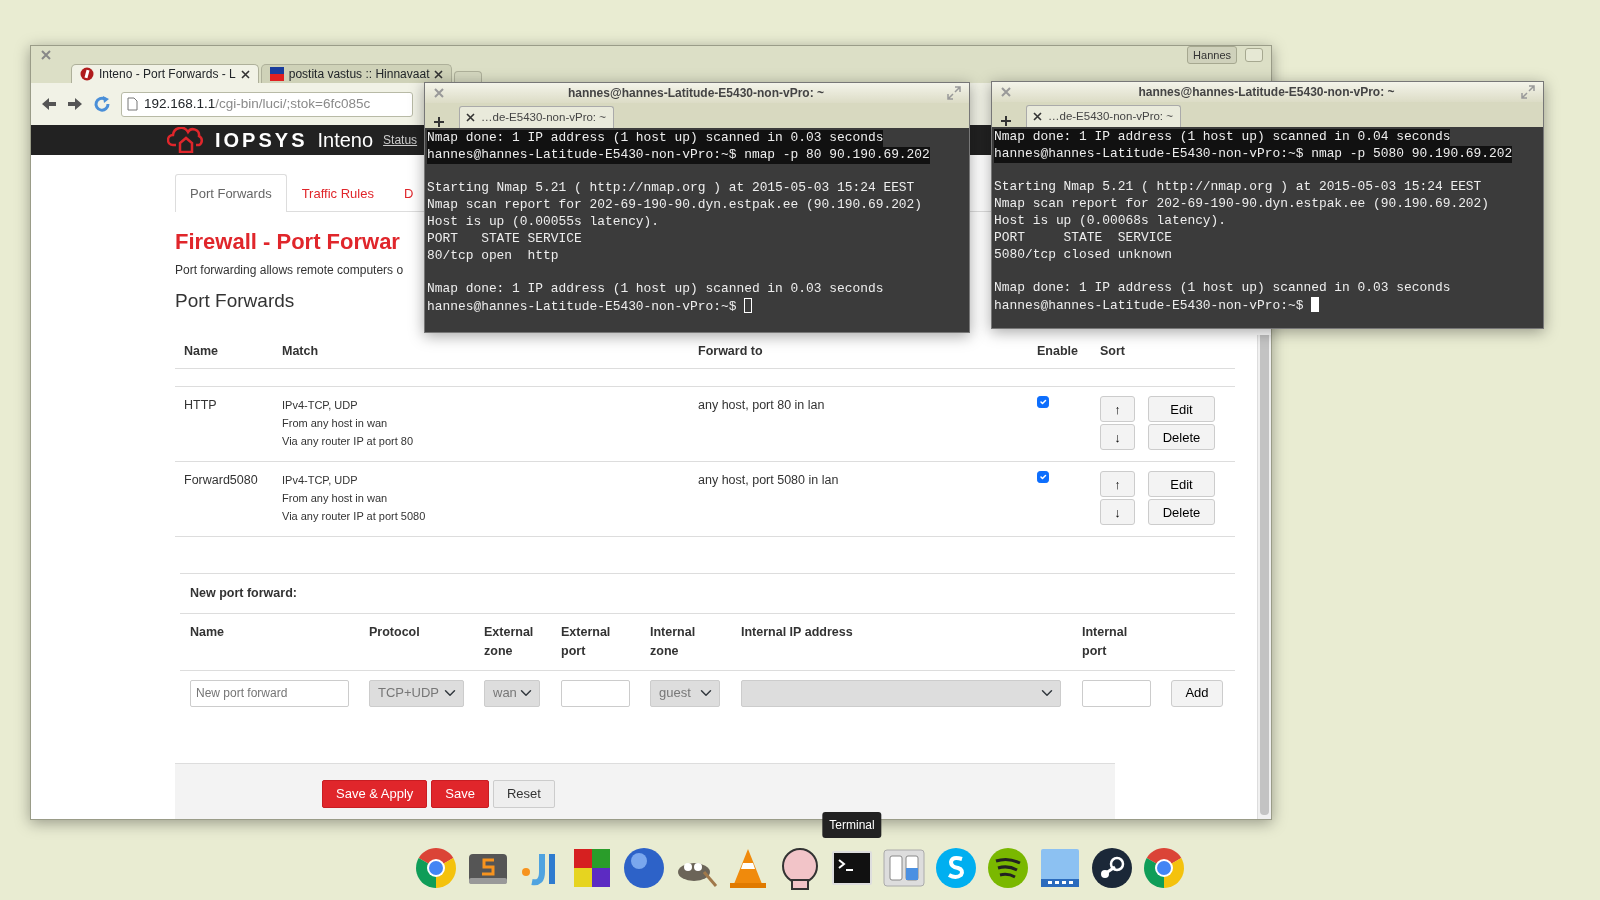 This screenshot has height=900, width=1600. I want to click on new-tab-button, so click(468, 77).